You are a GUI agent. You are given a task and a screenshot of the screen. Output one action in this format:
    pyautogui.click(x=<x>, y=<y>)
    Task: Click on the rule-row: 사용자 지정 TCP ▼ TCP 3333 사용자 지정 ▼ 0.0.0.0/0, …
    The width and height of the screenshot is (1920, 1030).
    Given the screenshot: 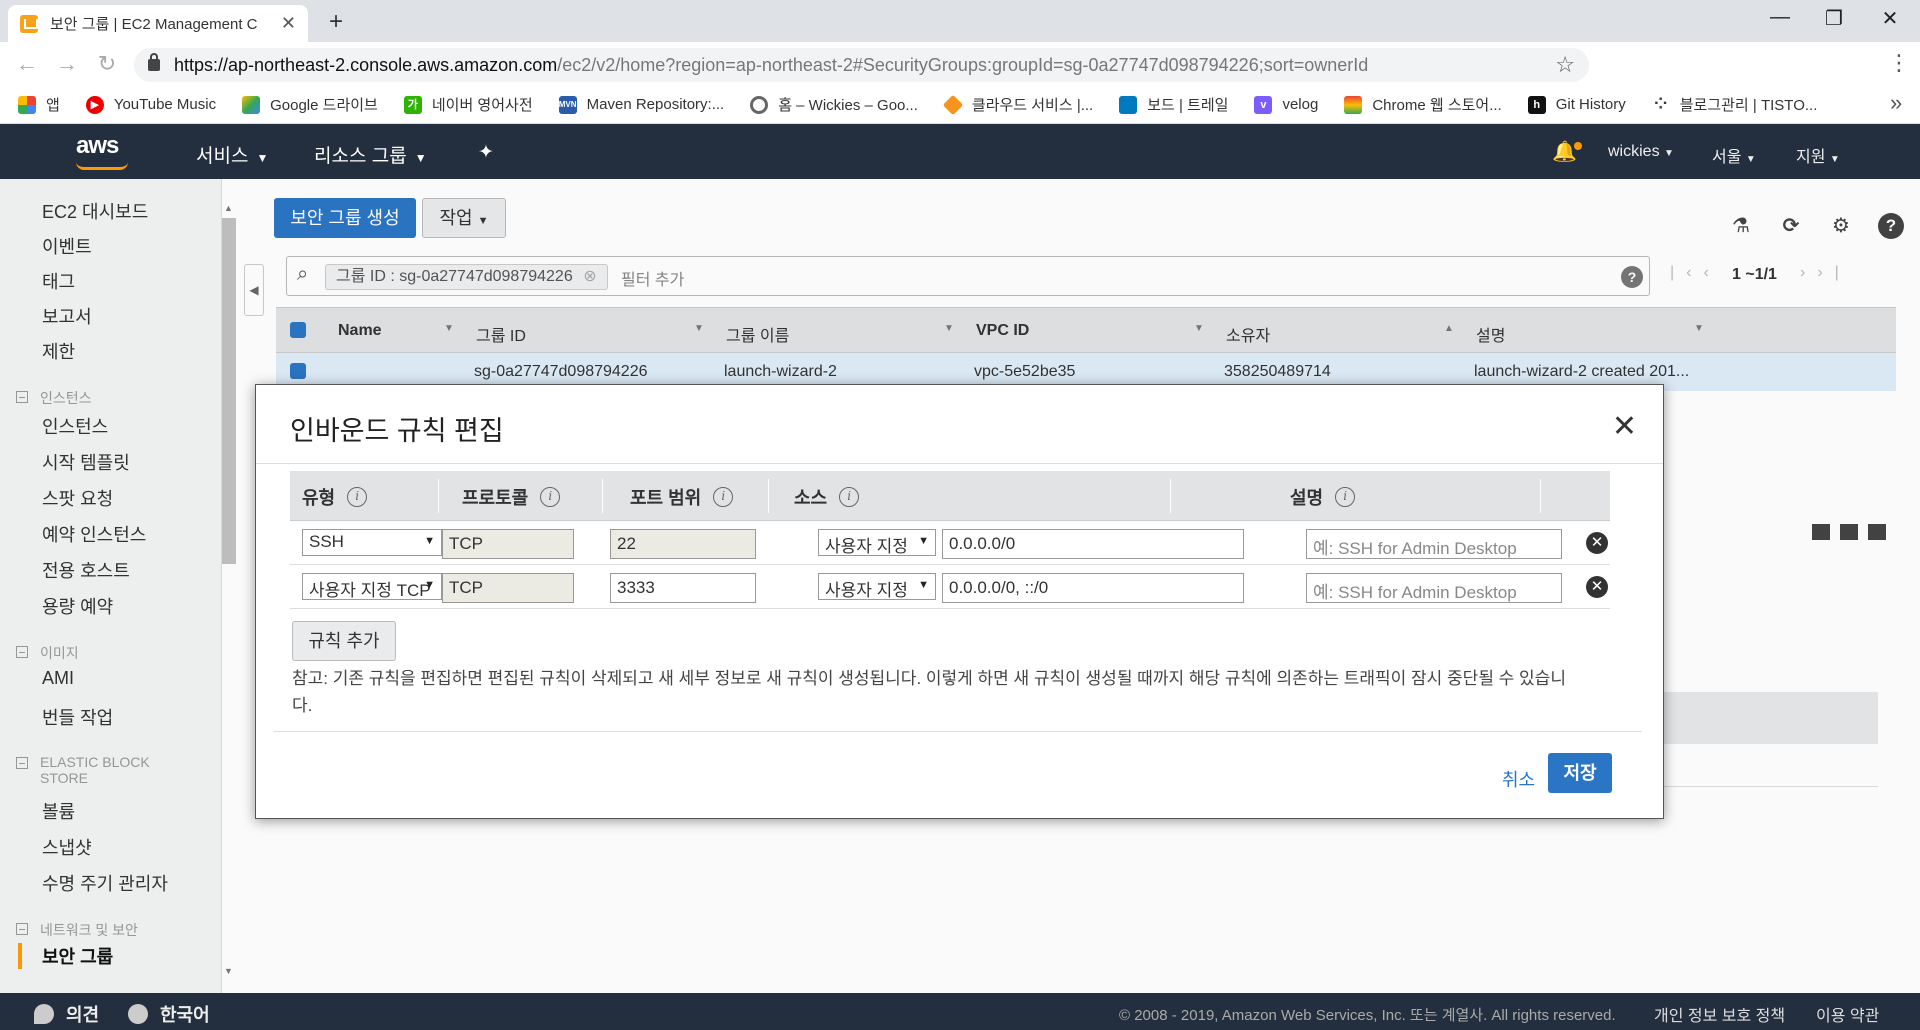 What is the action you would take?
    pyautogui.click(x=950, y=587)
    